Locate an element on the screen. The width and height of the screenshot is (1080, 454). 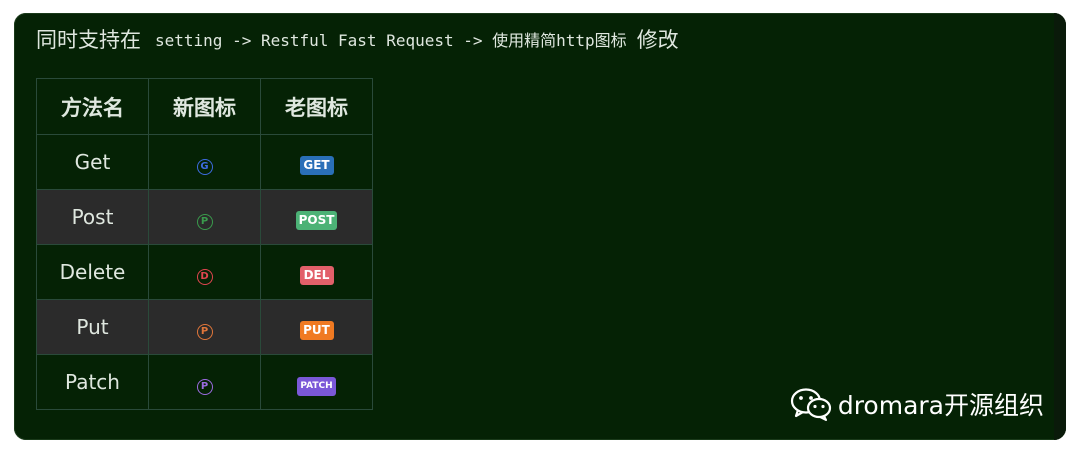
table-row: Delete D DEL is located at coordinates (204, 272).